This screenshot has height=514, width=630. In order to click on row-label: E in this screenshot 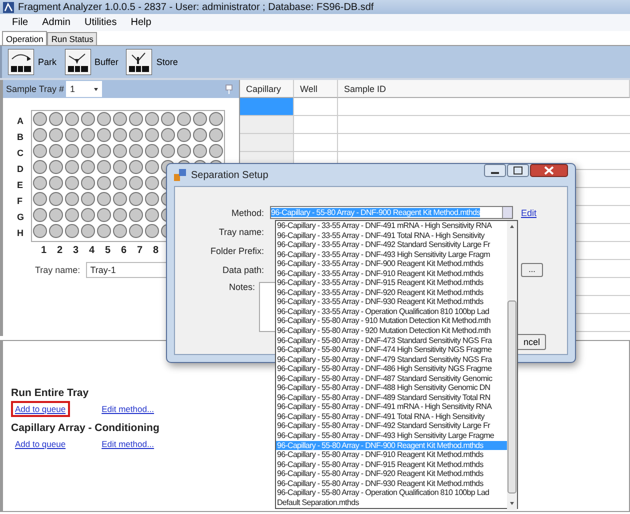, I will do `click(20, 185)`.